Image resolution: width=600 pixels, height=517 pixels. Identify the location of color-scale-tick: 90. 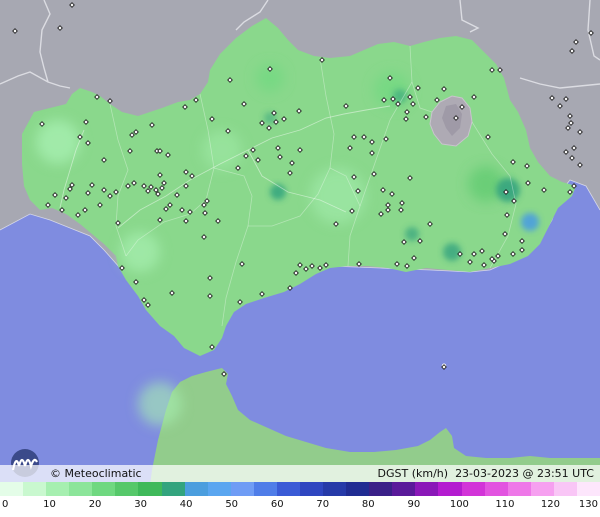
(414, 504).